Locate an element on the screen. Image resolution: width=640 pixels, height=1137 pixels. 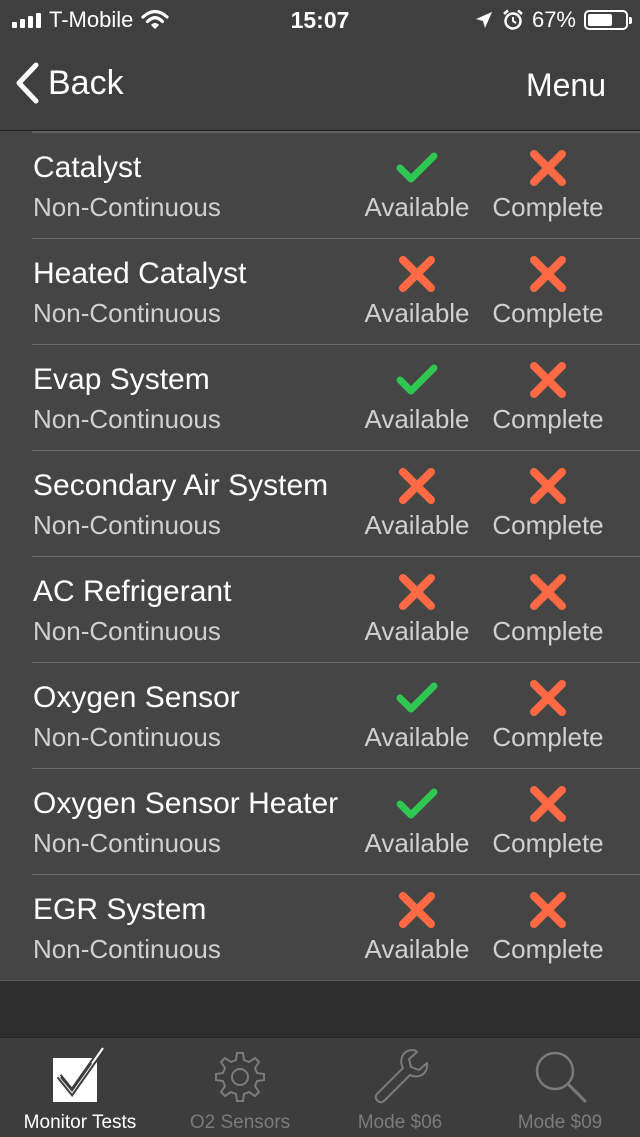
wrench-icon is located at coordinates (401, 1076).